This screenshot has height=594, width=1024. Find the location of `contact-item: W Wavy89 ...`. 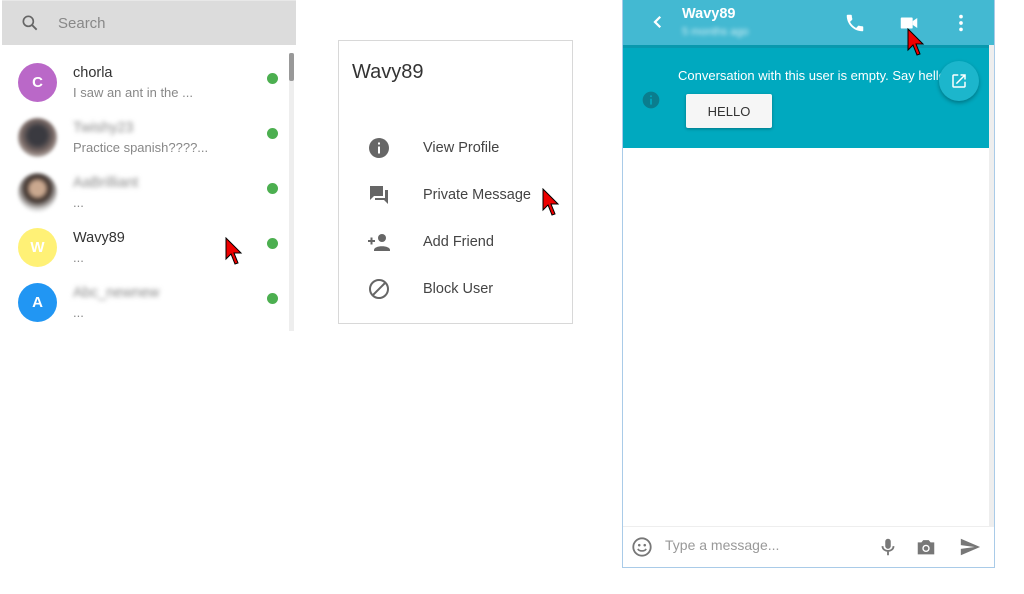

contact-item: W Wavy89 ... is located at coordinates (149, 247).